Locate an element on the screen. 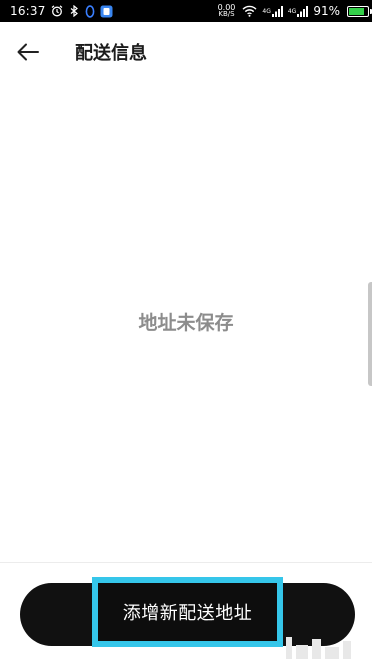 The height and width of the screenshot is (665, 372). signal-icon-2: 4G is located at coordinates (298, 11).